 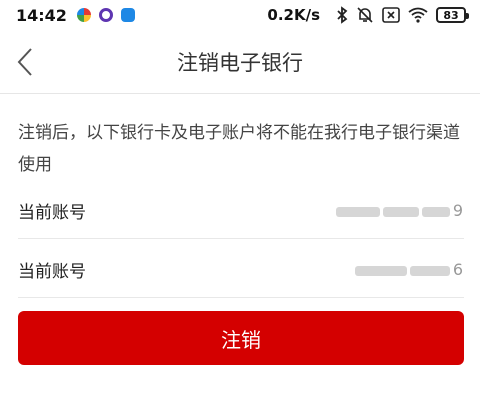 What do you see at coordinates (83, 15) in the screenshot?
I see `app-notification-icon` at bounding box center [83, 15].